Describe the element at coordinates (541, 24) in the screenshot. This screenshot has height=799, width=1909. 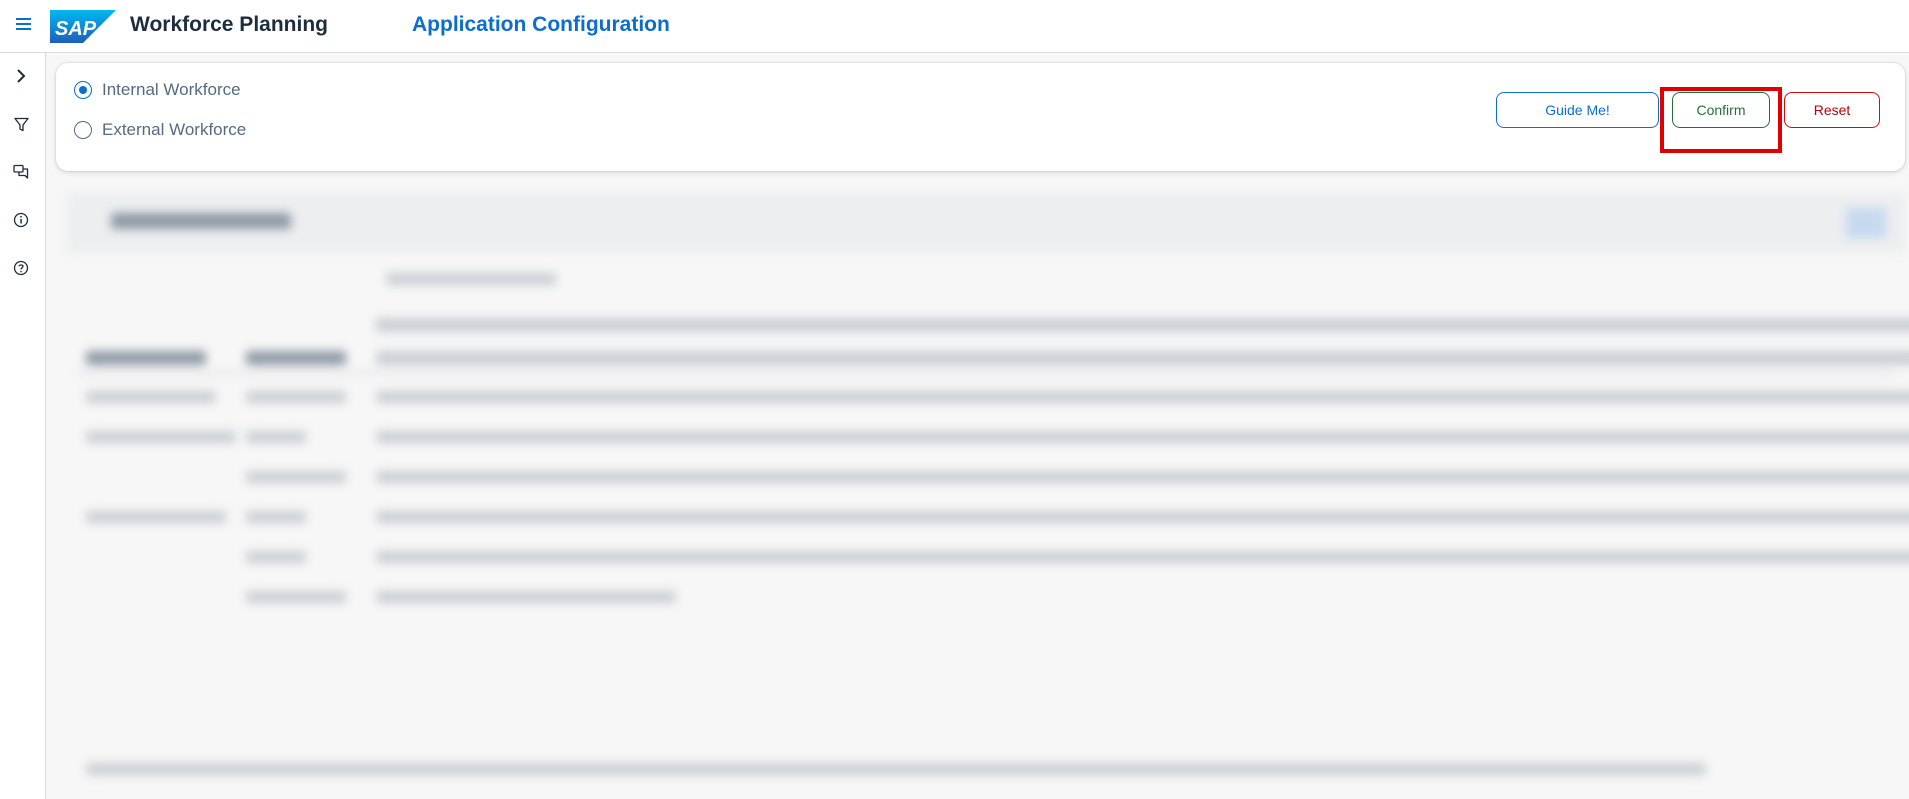
I see `page-title: Application Configuration` at that location.